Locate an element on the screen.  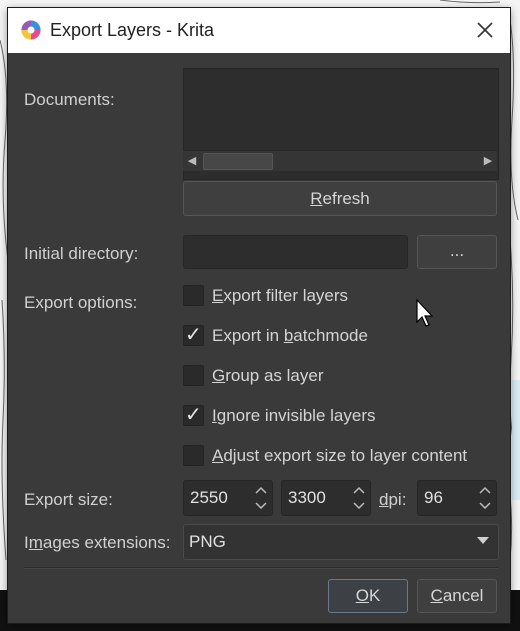
documents-horizontal-scrollbar: ◀ ▶ is located at coordinates (340, 160).